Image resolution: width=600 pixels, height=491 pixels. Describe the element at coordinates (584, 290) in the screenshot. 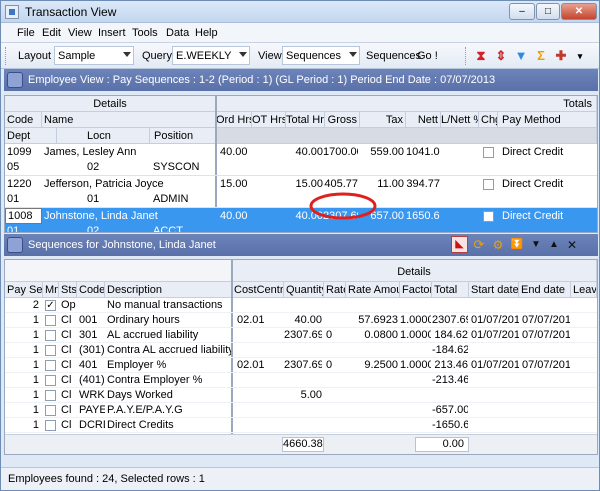

I see `col-leave: Leav` at that location.